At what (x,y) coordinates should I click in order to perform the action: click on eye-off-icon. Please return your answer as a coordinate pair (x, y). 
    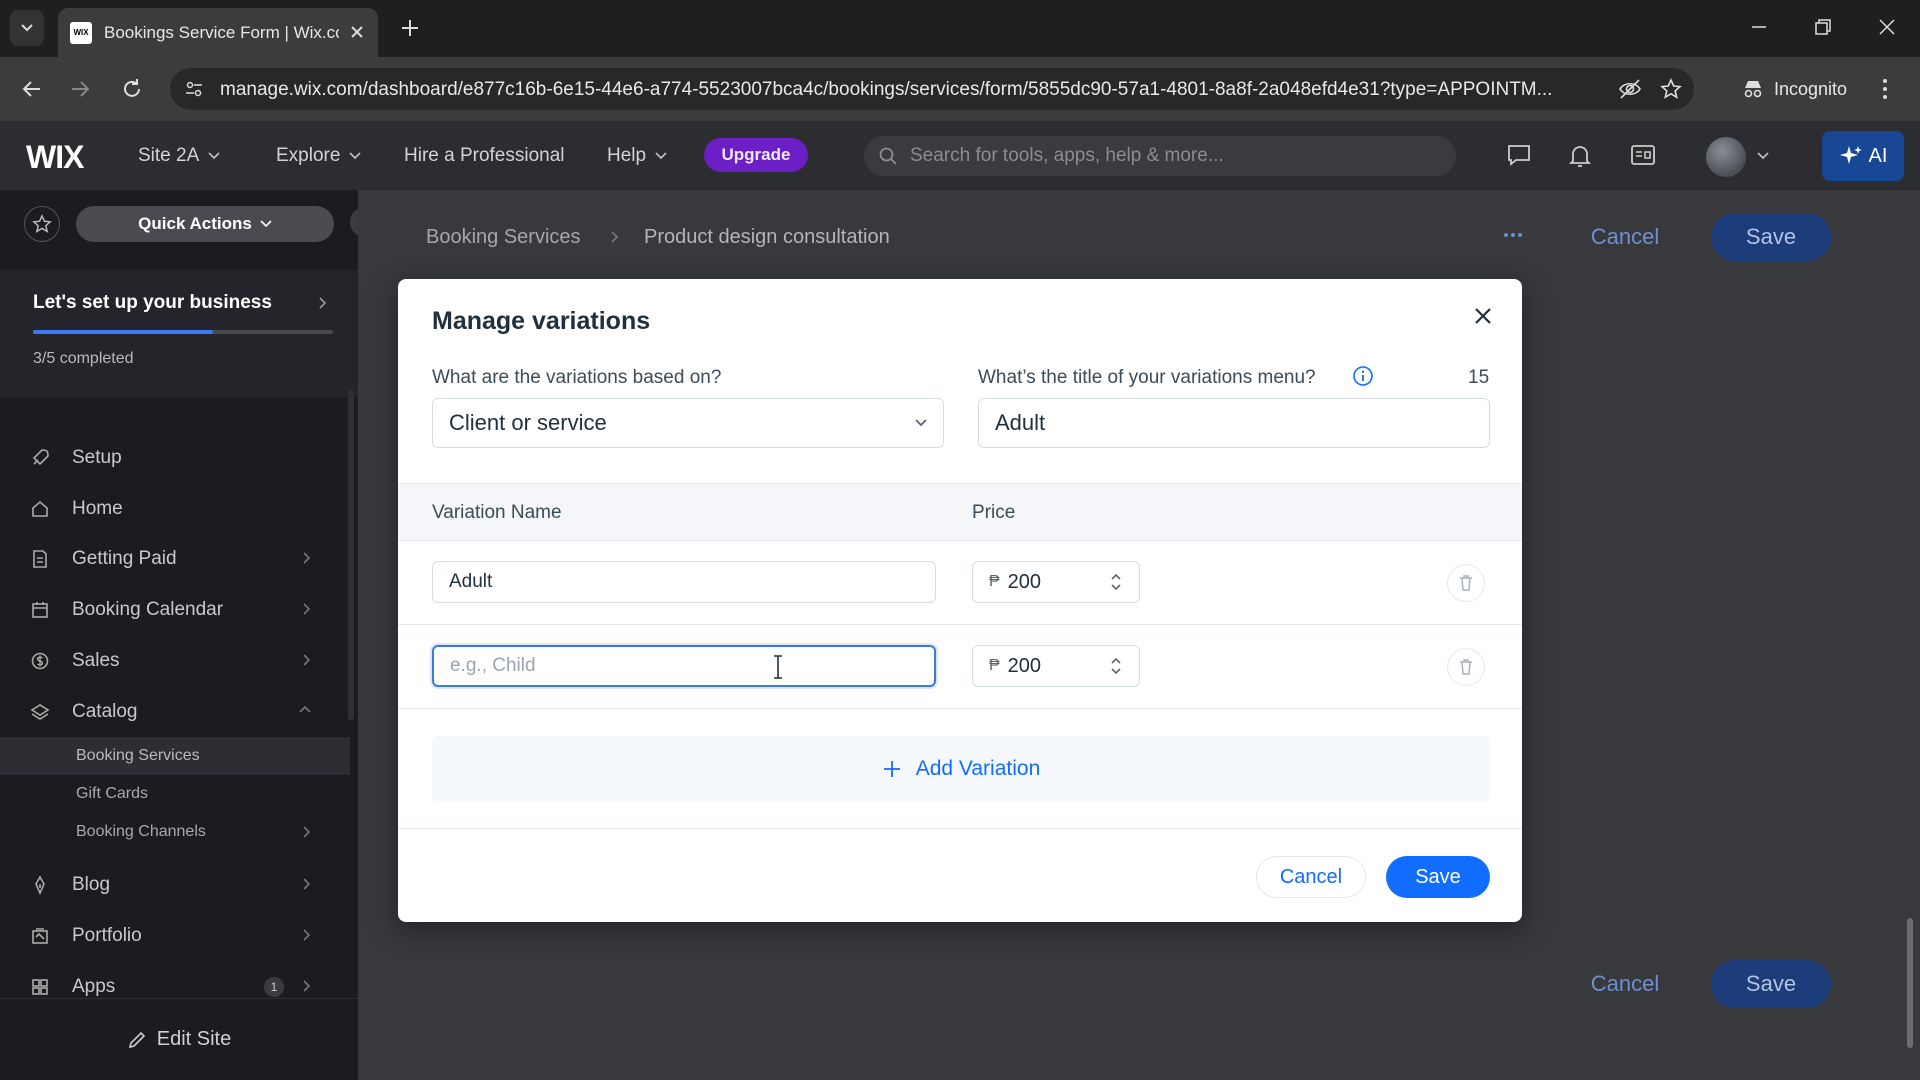
    Looking at the image, I should click on (1630, 89).